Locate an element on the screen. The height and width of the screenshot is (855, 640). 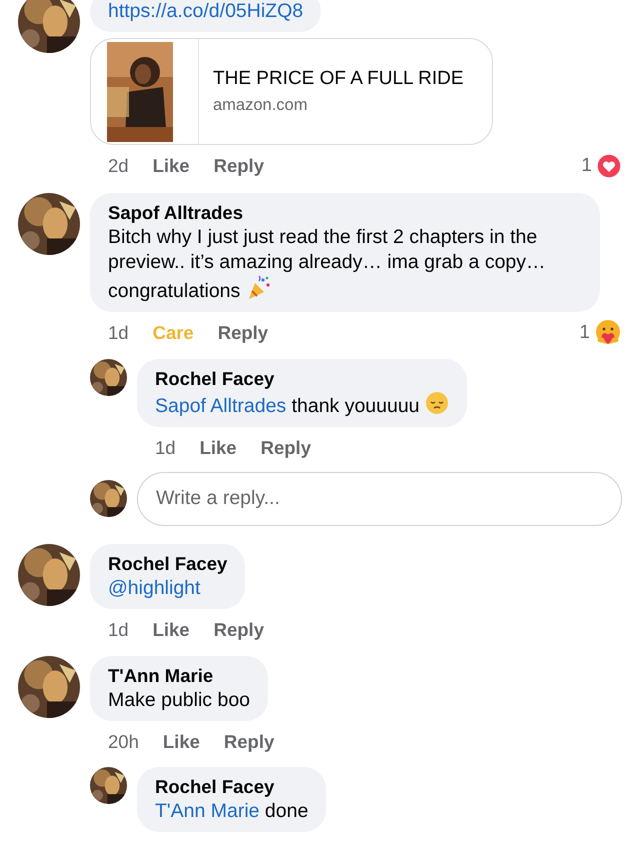
comment-time: 2d is located at coordinates (118, 166).